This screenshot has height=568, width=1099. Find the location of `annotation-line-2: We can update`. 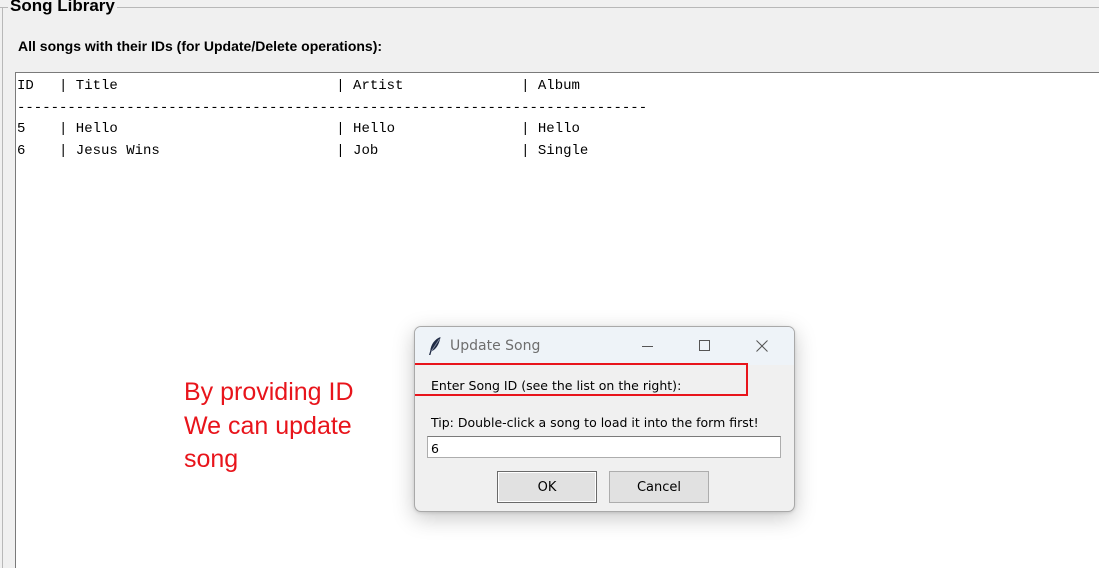

annotation-line-2: We can update is located at coordinates (268, 425).